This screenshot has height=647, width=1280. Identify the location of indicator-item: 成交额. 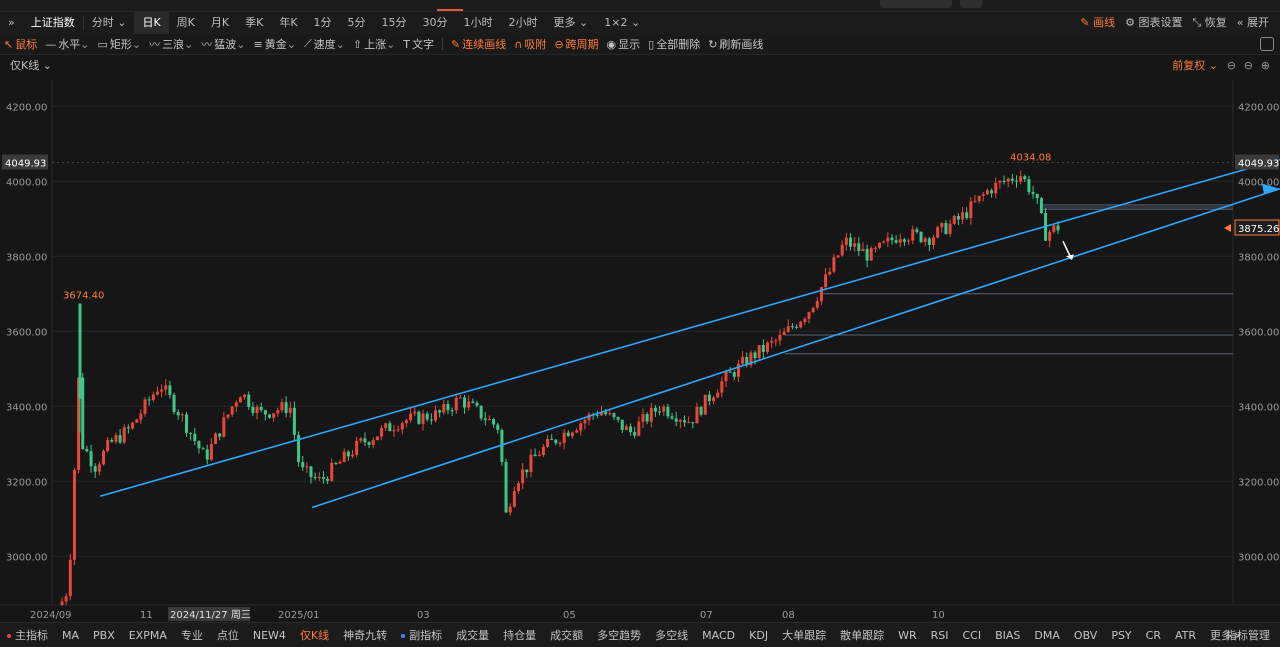
(566, 635).